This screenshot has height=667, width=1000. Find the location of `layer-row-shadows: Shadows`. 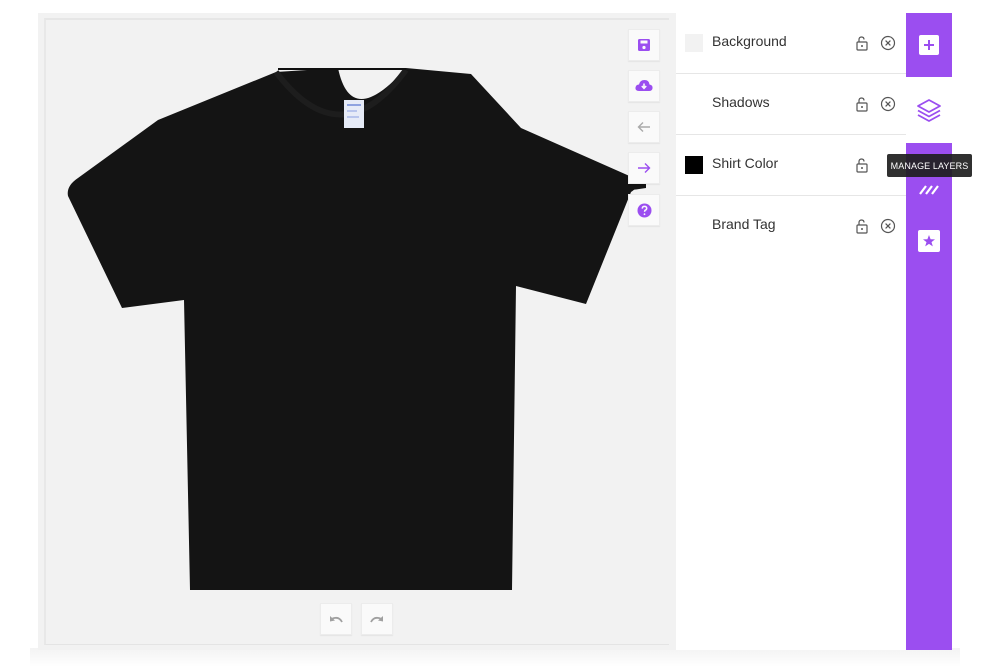

layer-row-shadows: Shadows is located at coordinates (791, 104).